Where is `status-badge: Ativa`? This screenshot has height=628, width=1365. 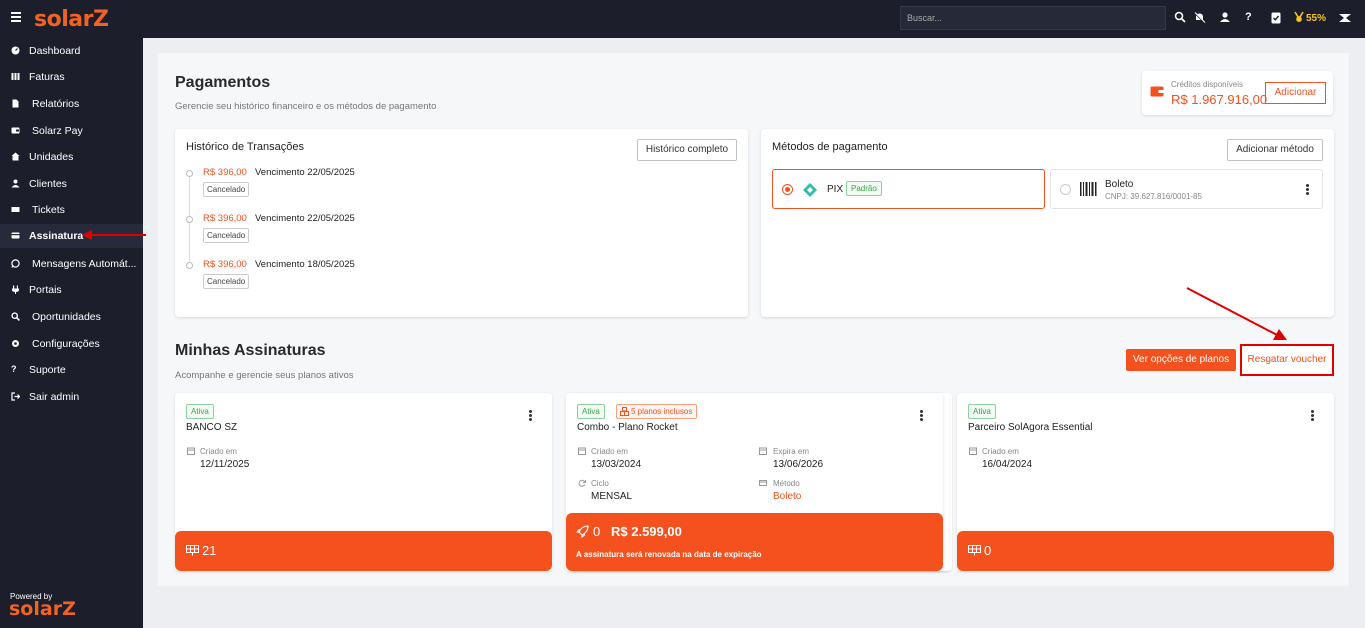
status-badge: Ativa is located at coordinates (591, 411).